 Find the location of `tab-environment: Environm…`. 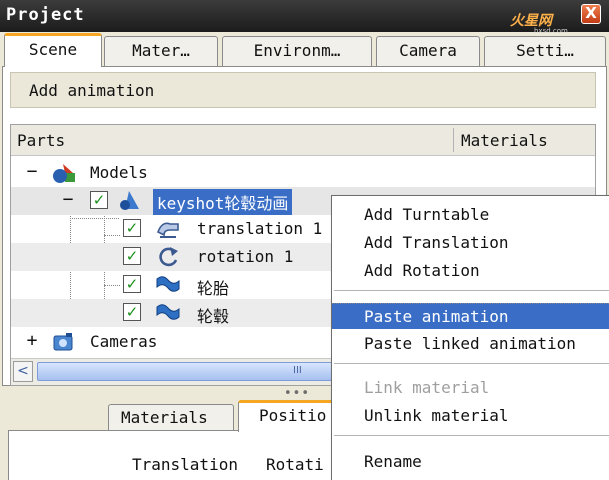

tab-environment: Environm… is located at coordinates (297, 51).